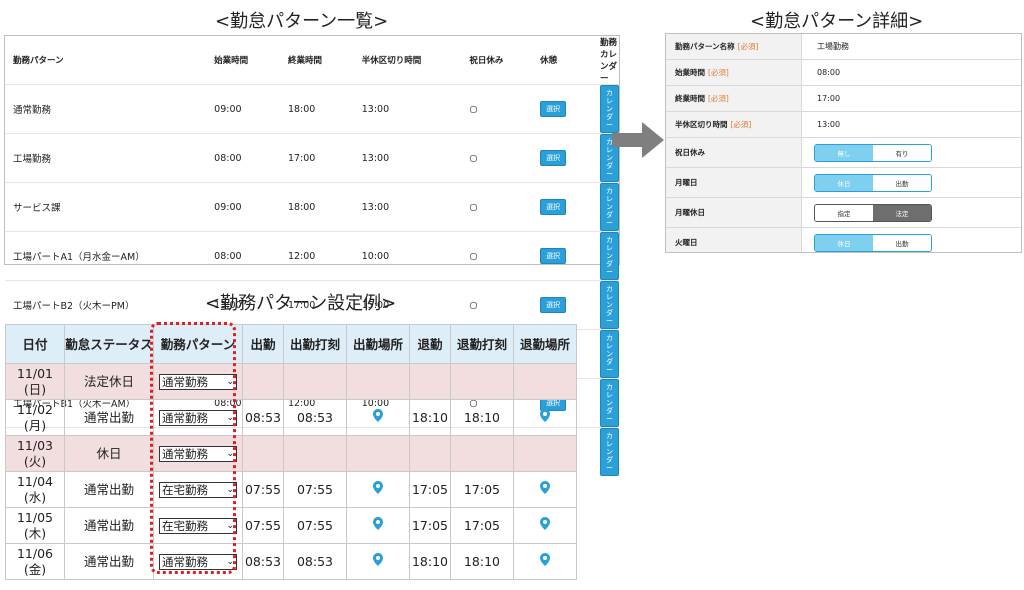  Describe the element at coordinates (263, 417) in the screenshot. I see `clock-in-cell: 08:53` at that location.